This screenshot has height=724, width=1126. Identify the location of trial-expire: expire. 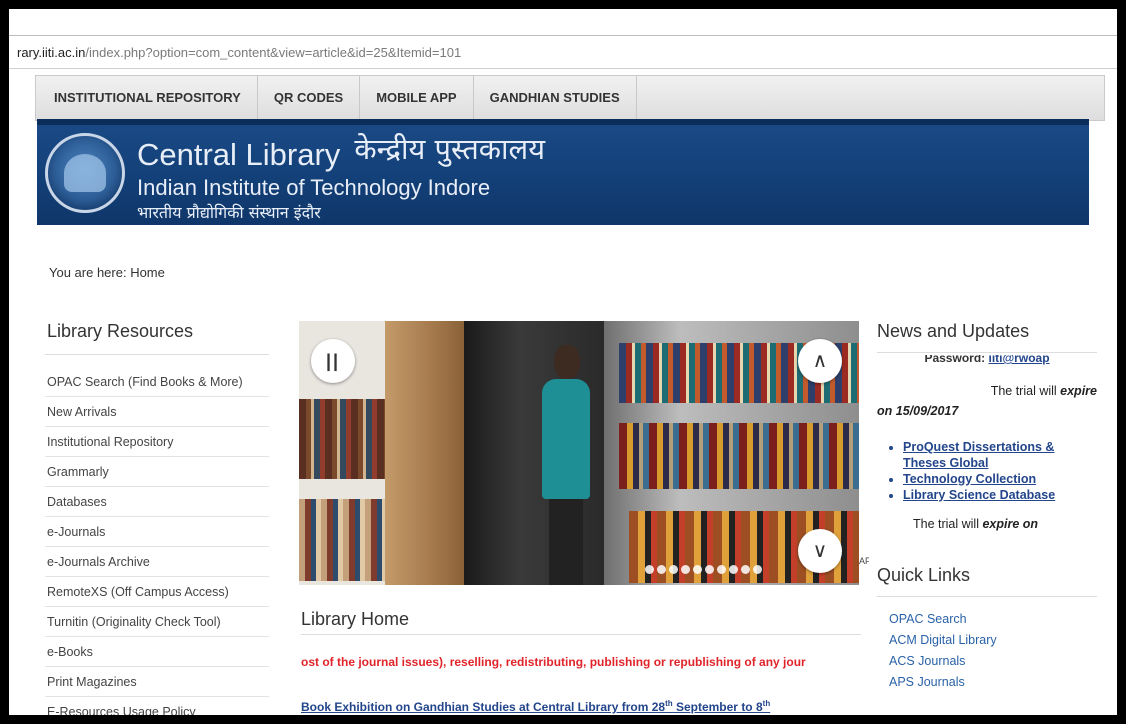
(1078, 391).